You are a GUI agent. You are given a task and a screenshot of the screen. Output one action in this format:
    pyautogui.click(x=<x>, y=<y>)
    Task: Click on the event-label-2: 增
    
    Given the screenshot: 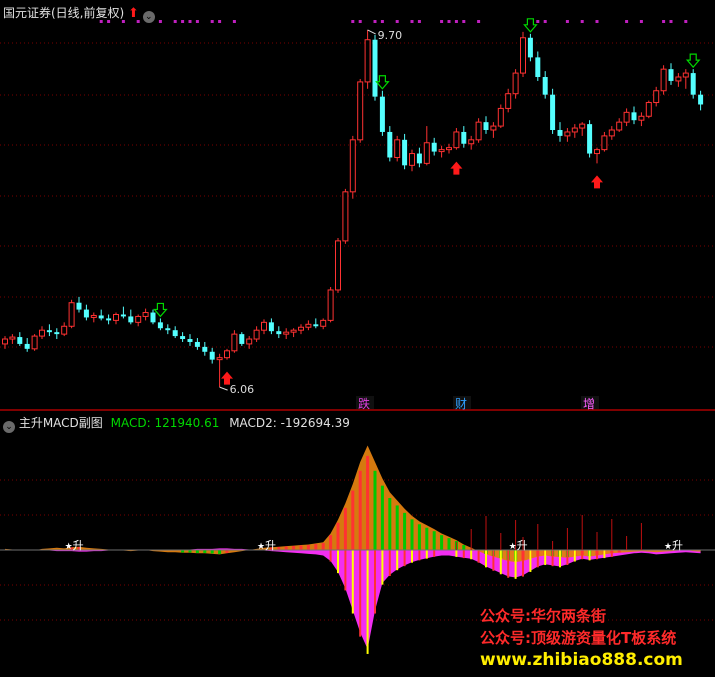 What is the action you would take?
    pyautogui.click(x=589, y=404)
    